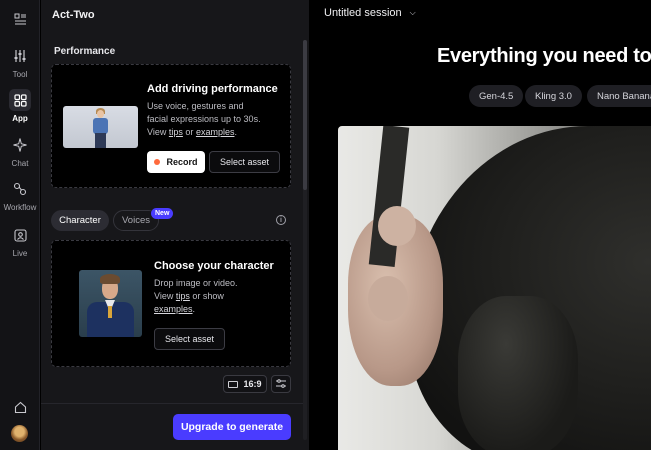 This screenshot has height=450, width=651. I want to click on record-button: Record, so click(176, 162).